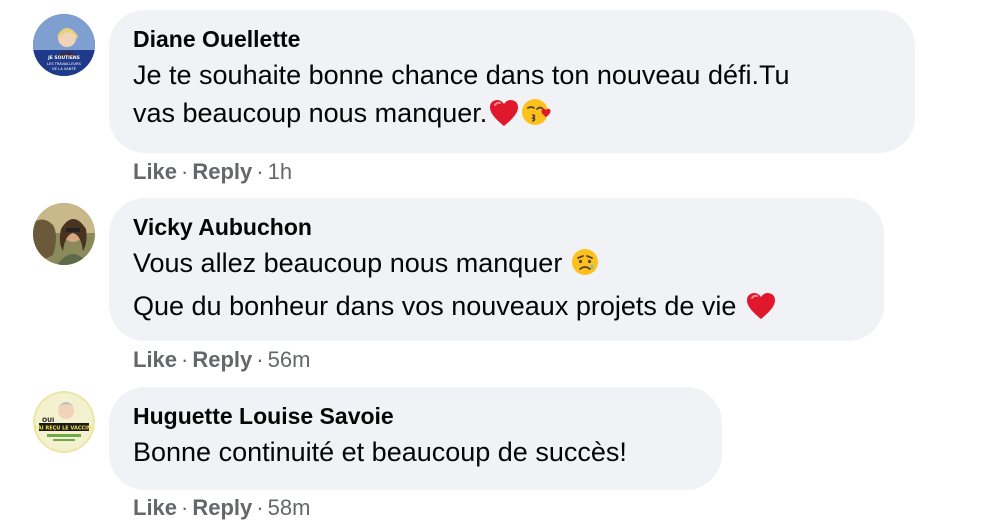 The width and height of the screenshot is (994, 528). What do you see at coordinates (64, 422) in the screenshot?
I see `avatar: OUI J'AI REÇU LE VACCIN!` at bounding box center [64, 422].